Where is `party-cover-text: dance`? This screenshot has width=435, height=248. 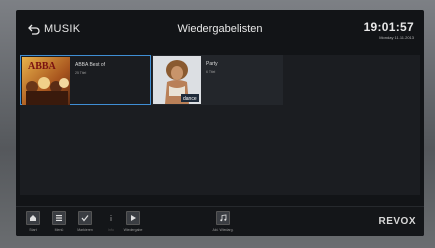 party-cover-text: dance is located at coordinates (190, 99).